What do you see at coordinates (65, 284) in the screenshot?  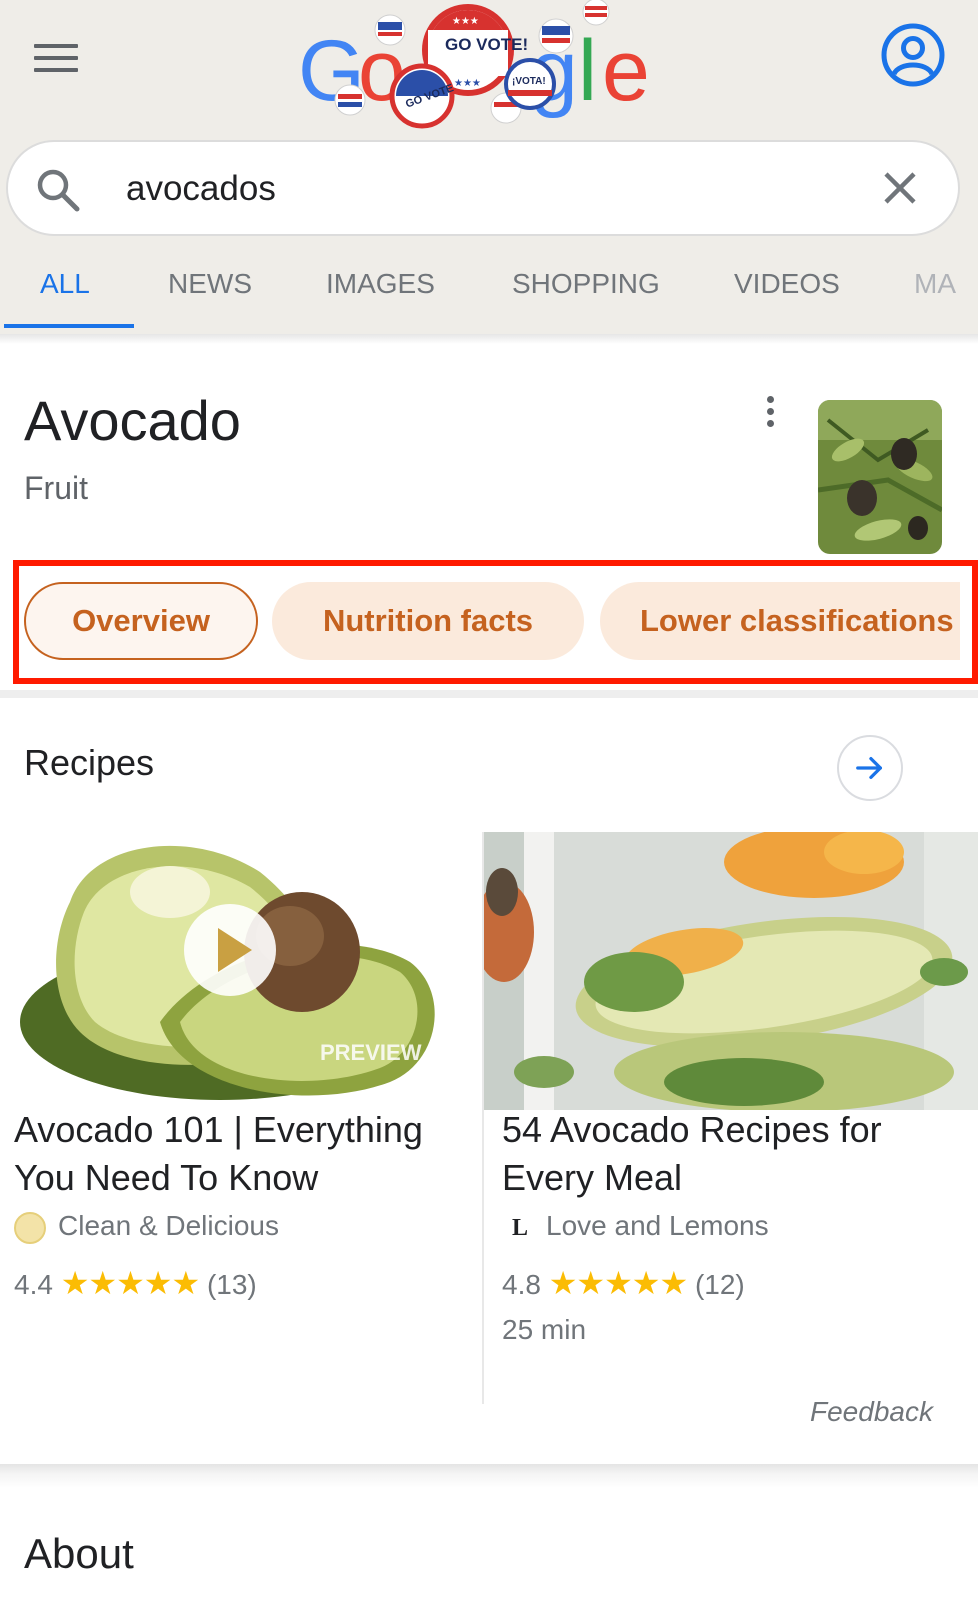 I see `tab-all: ALL` at bounding box center [65, 284].